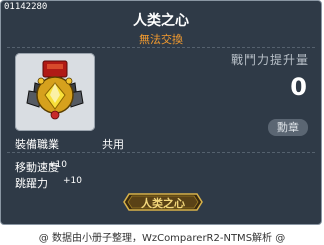  Describe the element at coordinates (41, 167) in the screenshot. I see `bonus-row-speed: 移動速度 +10` at that location.